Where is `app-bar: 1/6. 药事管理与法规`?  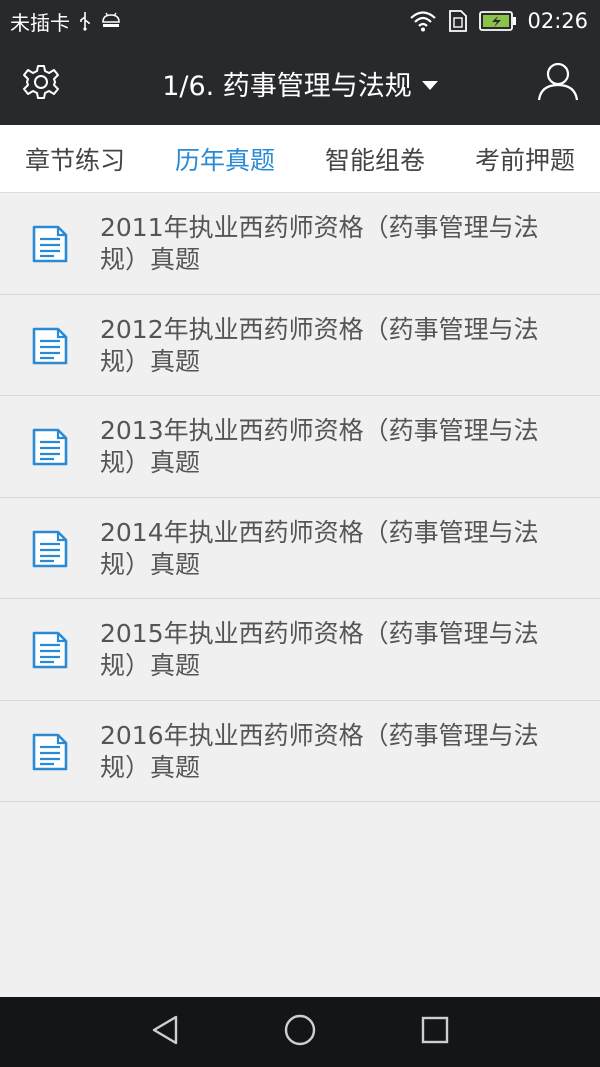 app-bar: 1/6. 药事管理与法规 is located at coordinates (300, 83).